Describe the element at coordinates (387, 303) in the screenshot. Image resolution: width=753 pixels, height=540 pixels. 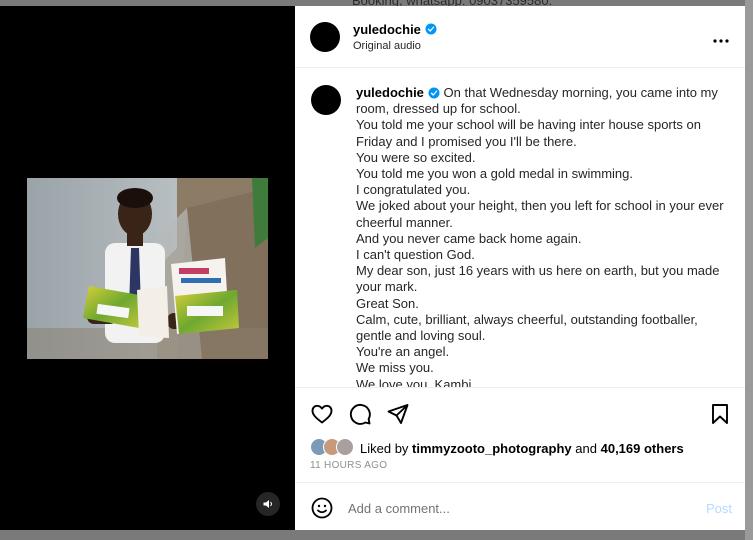
I see `caption-line: Great Son.` at that location.